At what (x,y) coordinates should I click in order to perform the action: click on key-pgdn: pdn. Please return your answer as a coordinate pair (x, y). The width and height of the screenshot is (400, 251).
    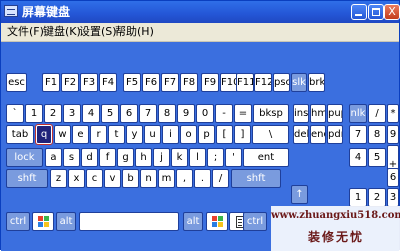
    Looking at the image, I should click on (335, 134).